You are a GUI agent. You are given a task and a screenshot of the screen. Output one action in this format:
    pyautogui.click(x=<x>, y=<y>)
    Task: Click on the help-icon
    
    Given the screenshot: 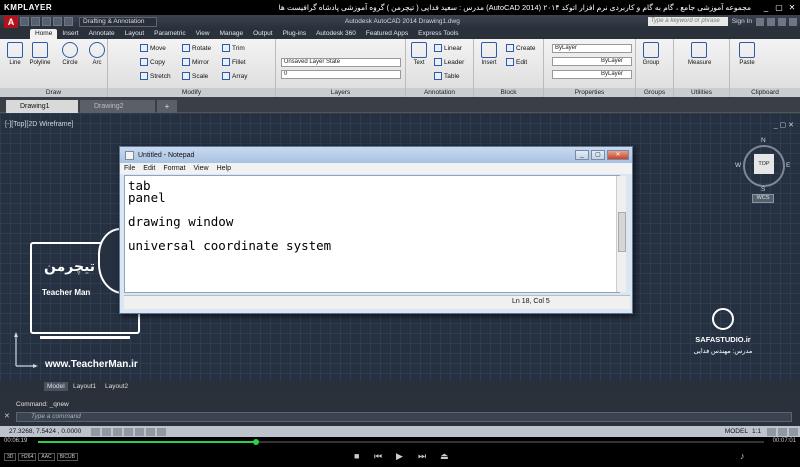 What is the action you would take?
    pyautogui.click(x=771, y=21)
    